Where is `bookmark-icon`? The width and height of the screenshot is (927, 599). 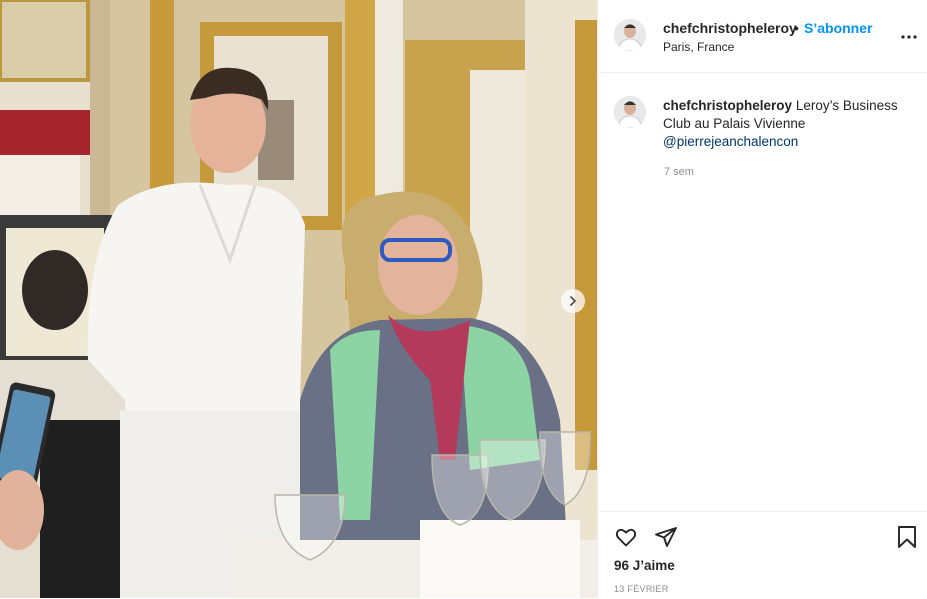 bookmark-icon is located at coordinates (907, 537).